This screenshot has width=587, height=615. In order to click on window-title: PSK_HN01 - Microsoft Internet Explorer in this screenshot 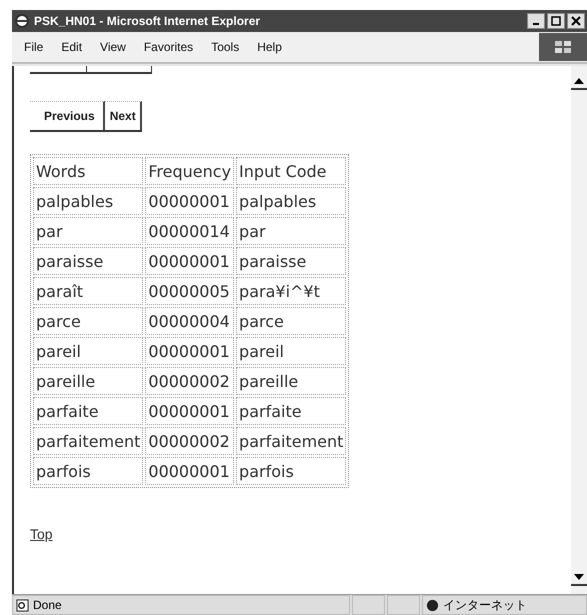, I will do `click(147, 21)`.